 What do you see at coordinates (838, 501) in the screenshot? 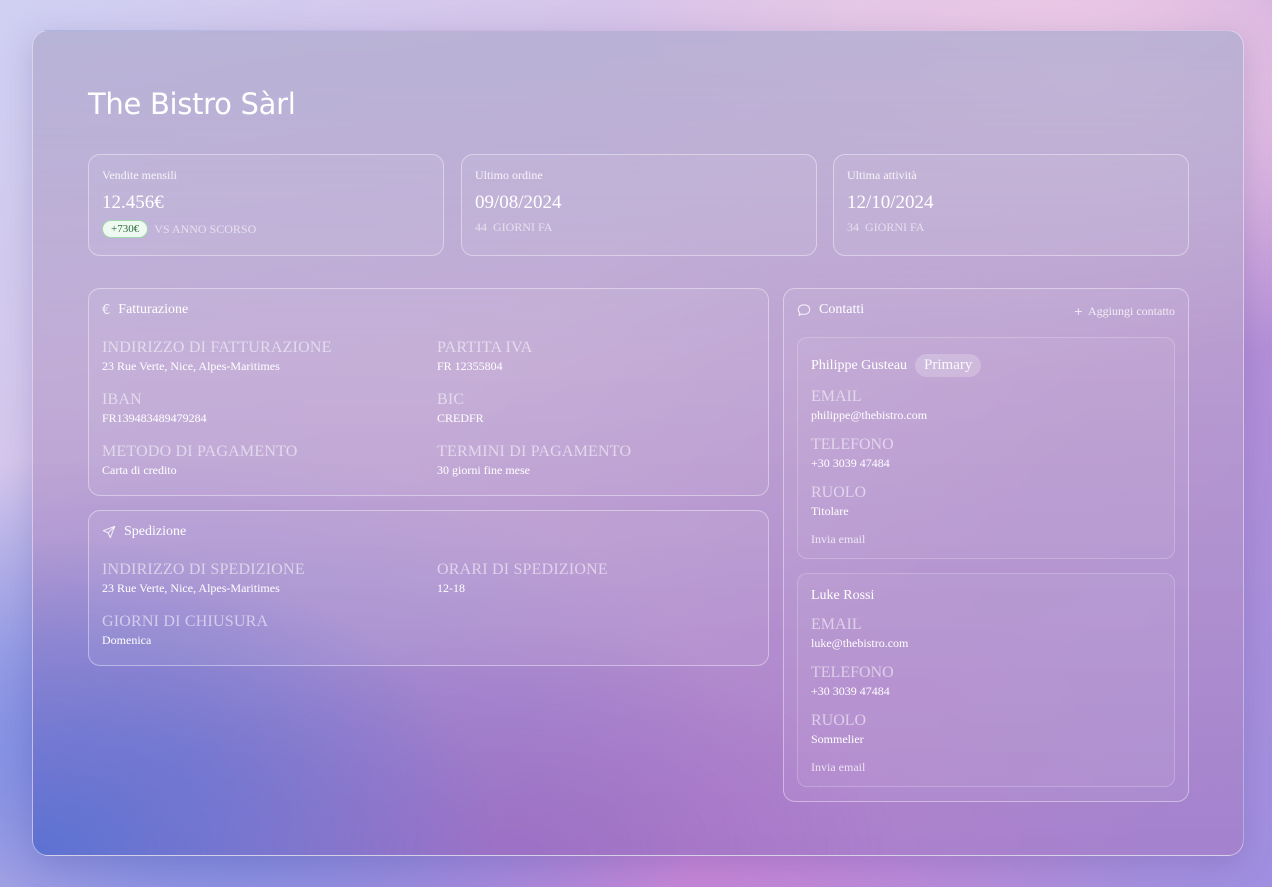
I see `contact-role-field: RUOLO Titolare` at bounding box center [838, 501].